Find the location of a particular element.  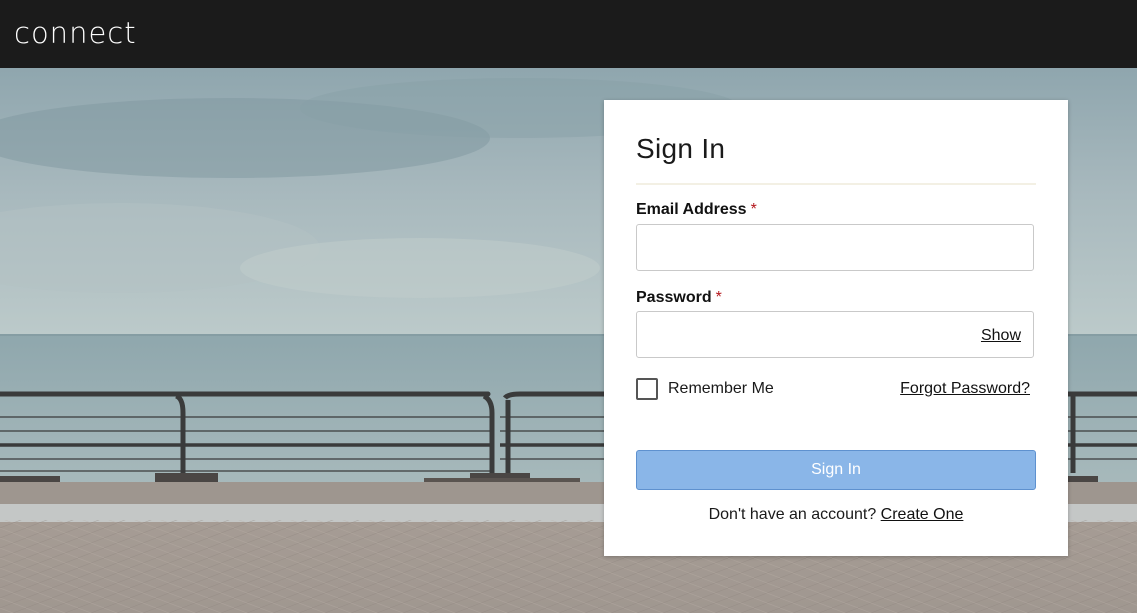

forgot-password-link: Forgot Password? is located at coordinates (965, 389).